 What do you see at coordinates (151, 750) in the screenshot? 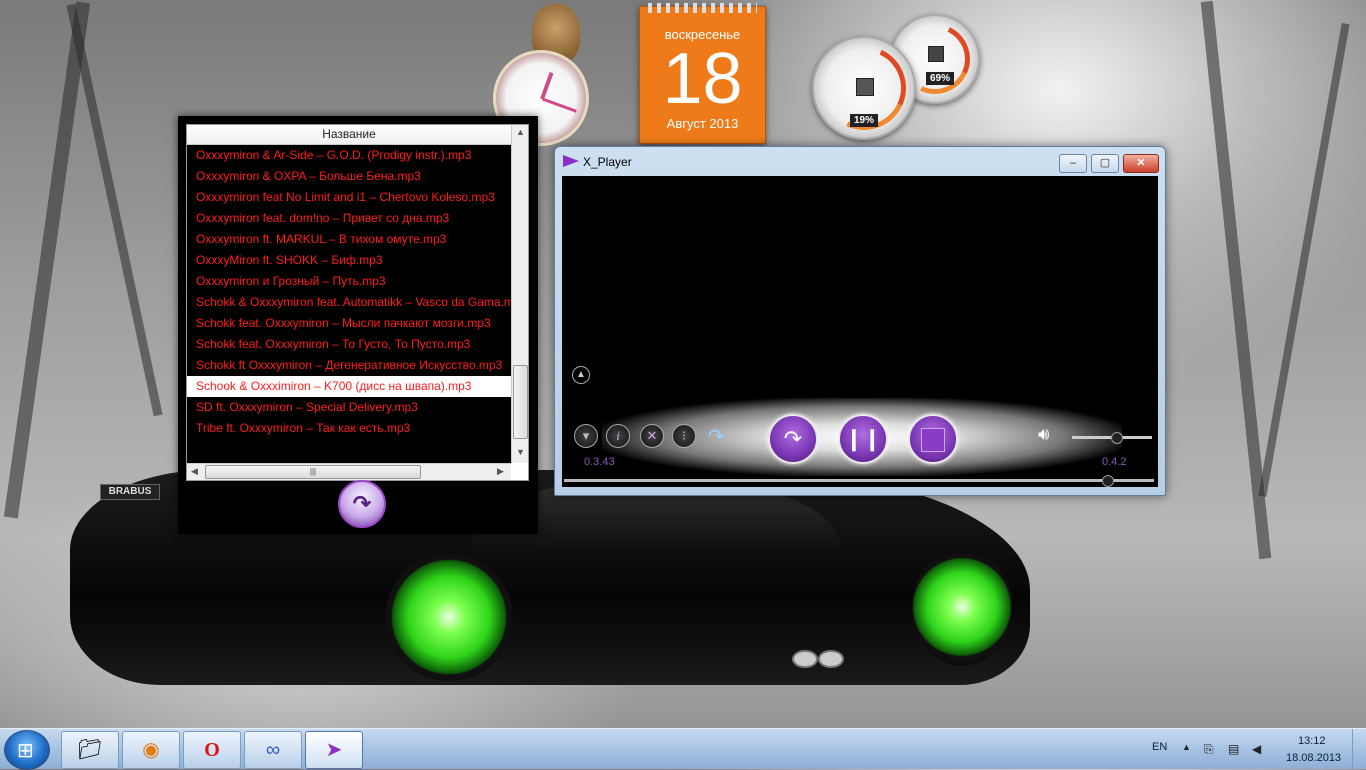
I see `taskbar-eye-icon: ◉` at bounding box center [151, 750].